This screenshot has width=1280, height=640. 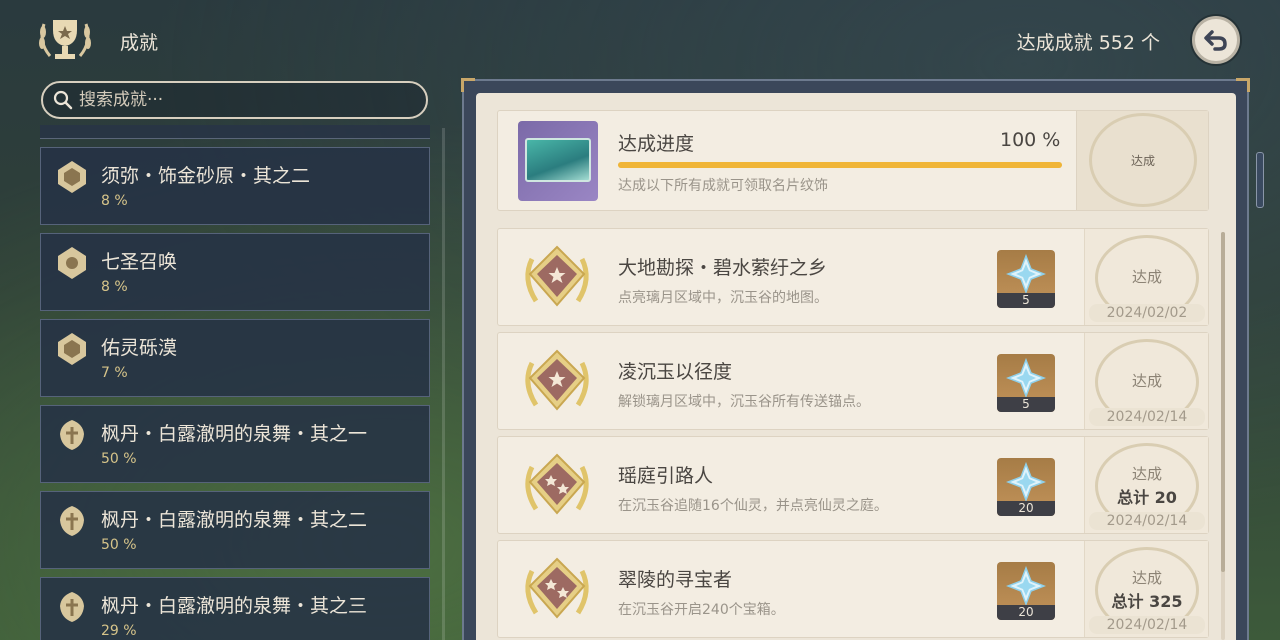 What do you see at coordinates (656, 144) in the screenshot?
I see `progress-title: 达成进度` at bounding box center [656, 144].